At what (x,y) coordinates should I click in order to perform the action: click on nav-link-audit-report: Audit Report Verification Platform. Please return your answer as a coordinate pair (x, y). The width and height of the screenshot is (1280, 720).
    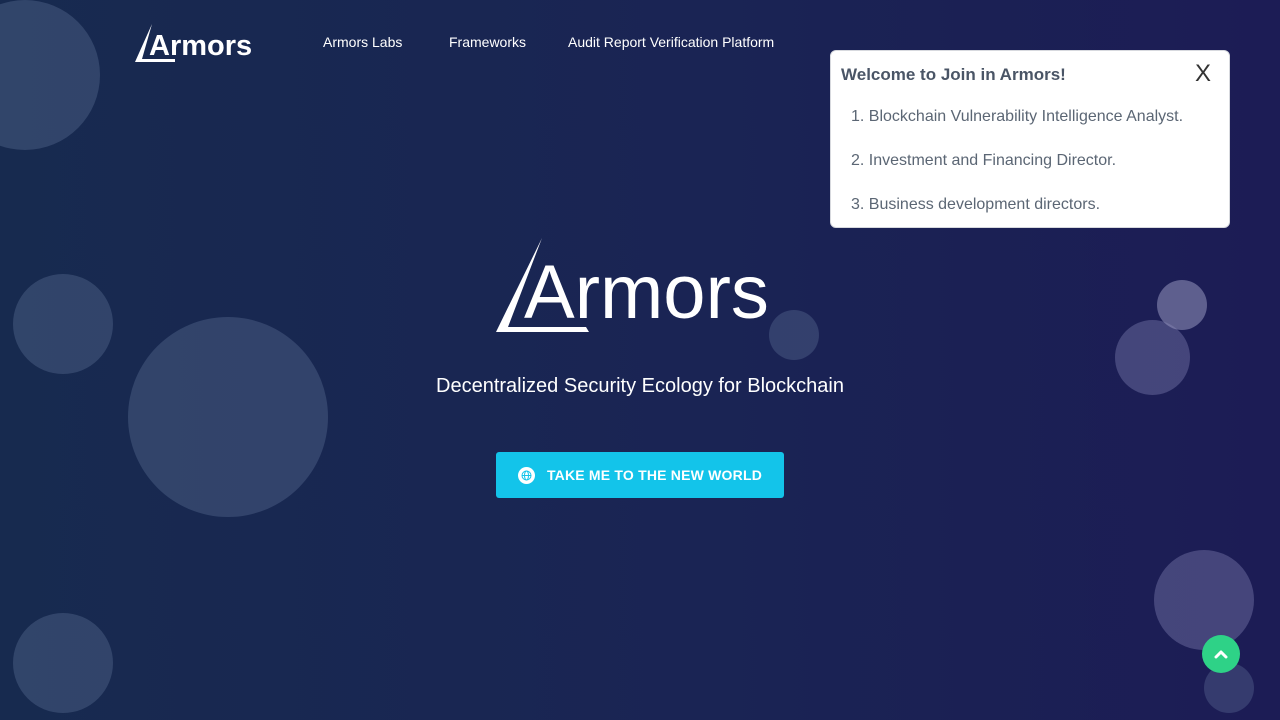
    Looking at the image, I should click on (671, 42).